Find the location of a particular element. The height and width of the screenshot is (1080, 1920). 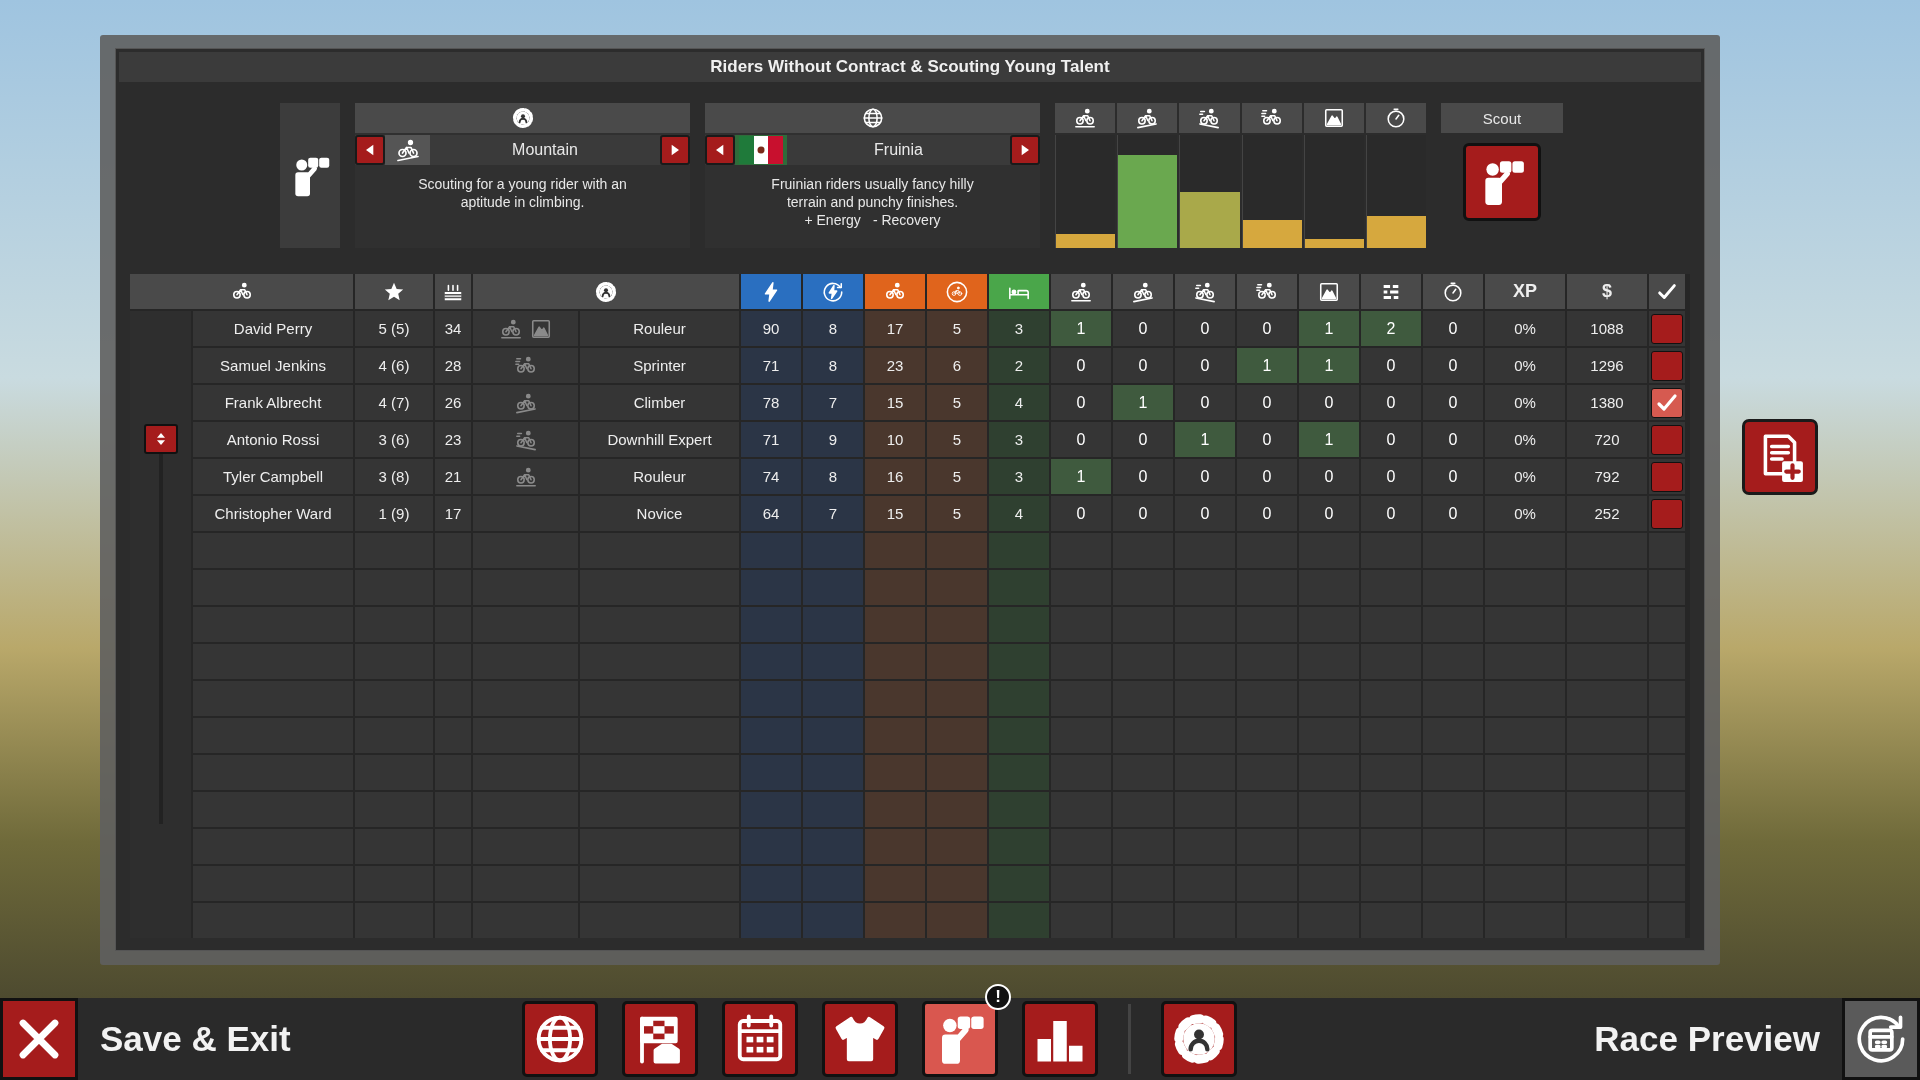

save-exit-label: Save & Exit is located at coordinates (195, 1039).